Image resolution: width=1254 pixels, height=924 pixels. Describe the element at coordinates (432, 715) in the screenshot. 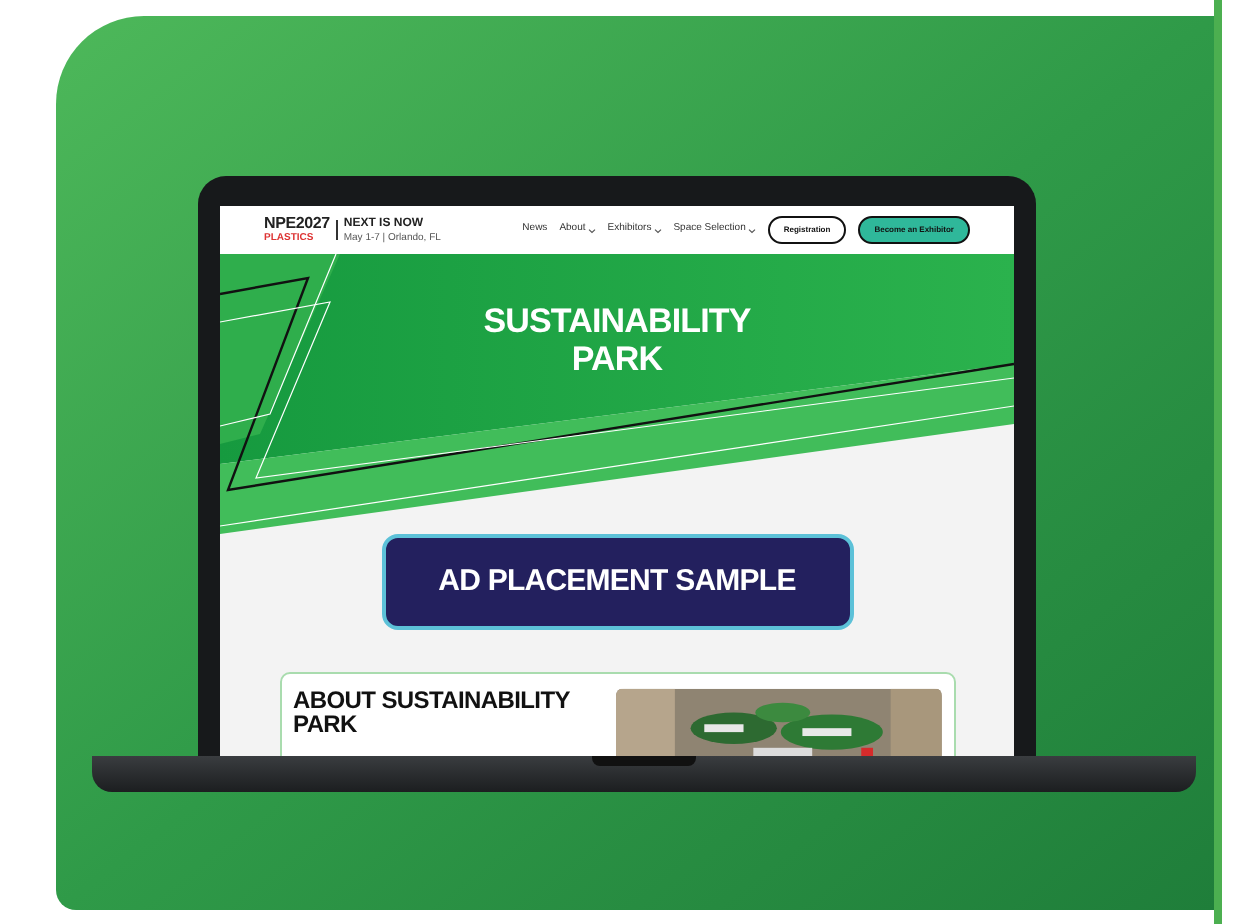

I see `about-heading: ABOUT SUSTAINABILITY PARK` at that location.